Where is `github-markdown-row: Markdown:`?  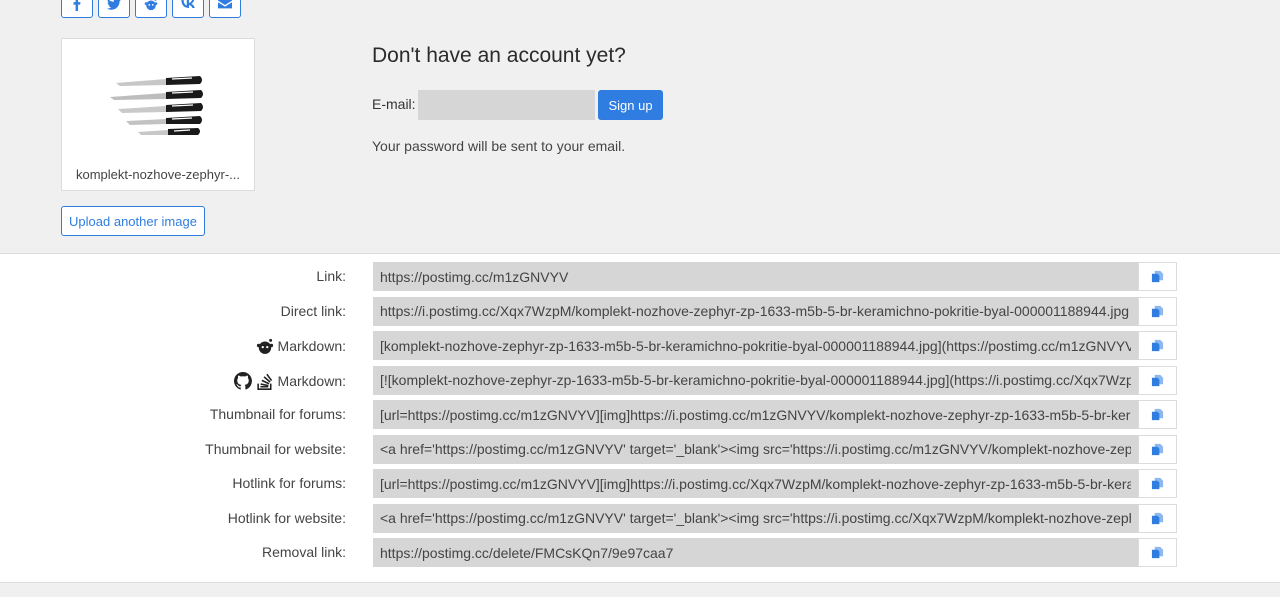
github-markdown-row: Markdown: is located at coordinates (640, 383).